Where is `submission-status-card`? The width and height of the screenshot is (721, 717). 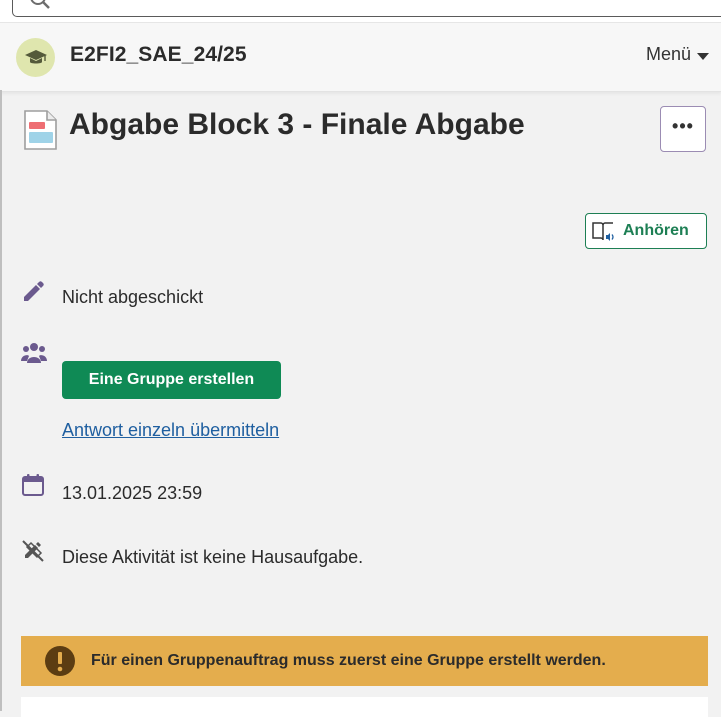 submission-status-card is located at coordinates (364, 707).